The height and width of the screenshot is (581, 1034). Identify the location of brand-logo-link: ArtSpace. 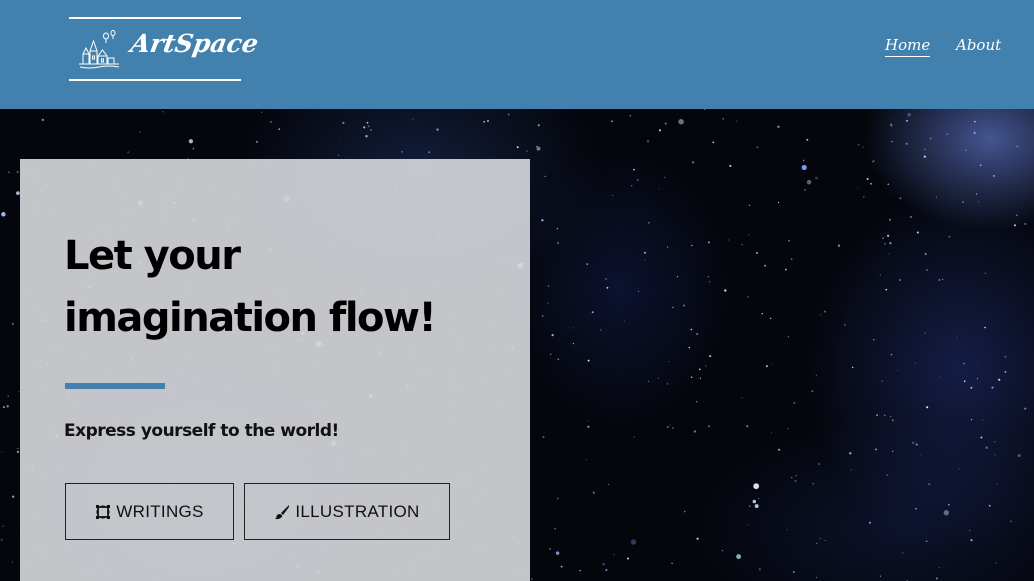
(165, 49).